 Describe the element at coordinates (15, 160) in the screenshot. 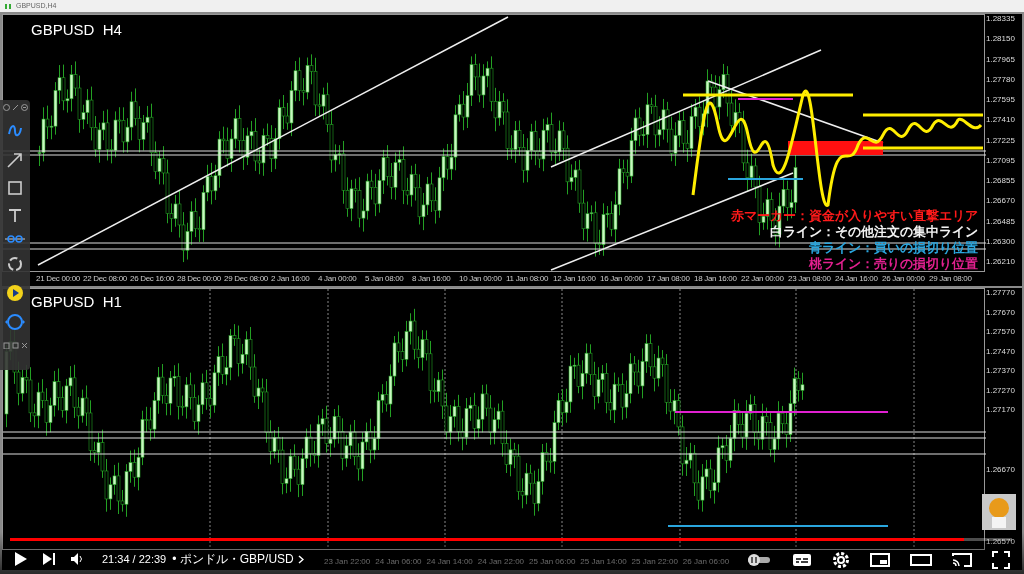

I see `arrow-icon` at that location.